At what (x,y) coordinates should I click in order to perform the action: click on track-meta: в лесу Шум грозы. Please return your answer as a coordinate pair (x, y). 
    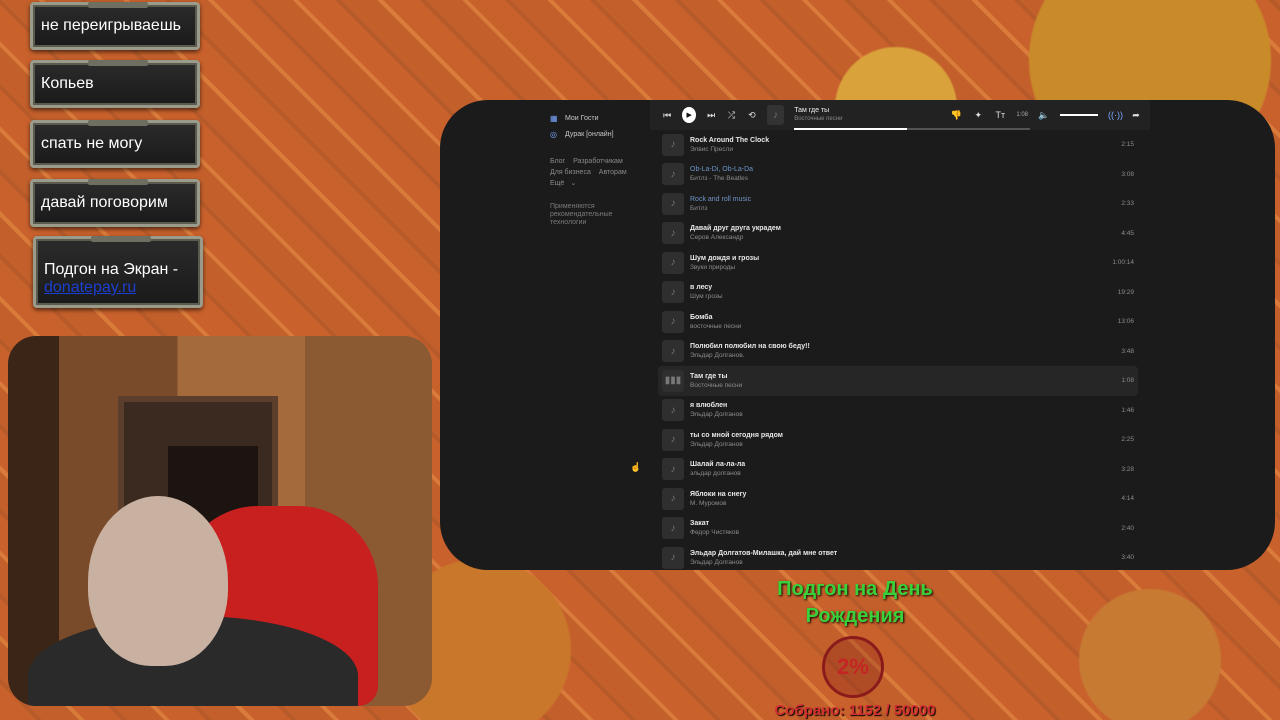
    Looking at the image, I should click on (892, 292).